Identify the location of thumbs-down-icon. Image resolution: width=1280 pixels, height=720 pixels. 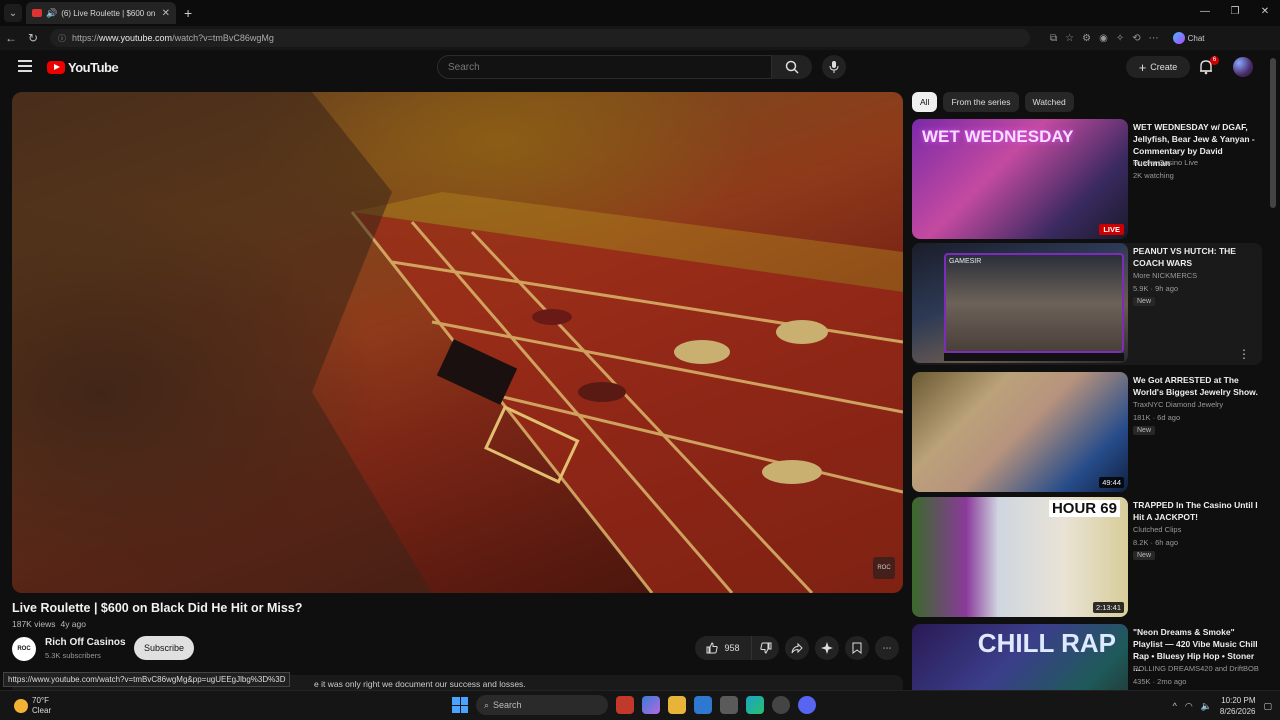
(765, 648).